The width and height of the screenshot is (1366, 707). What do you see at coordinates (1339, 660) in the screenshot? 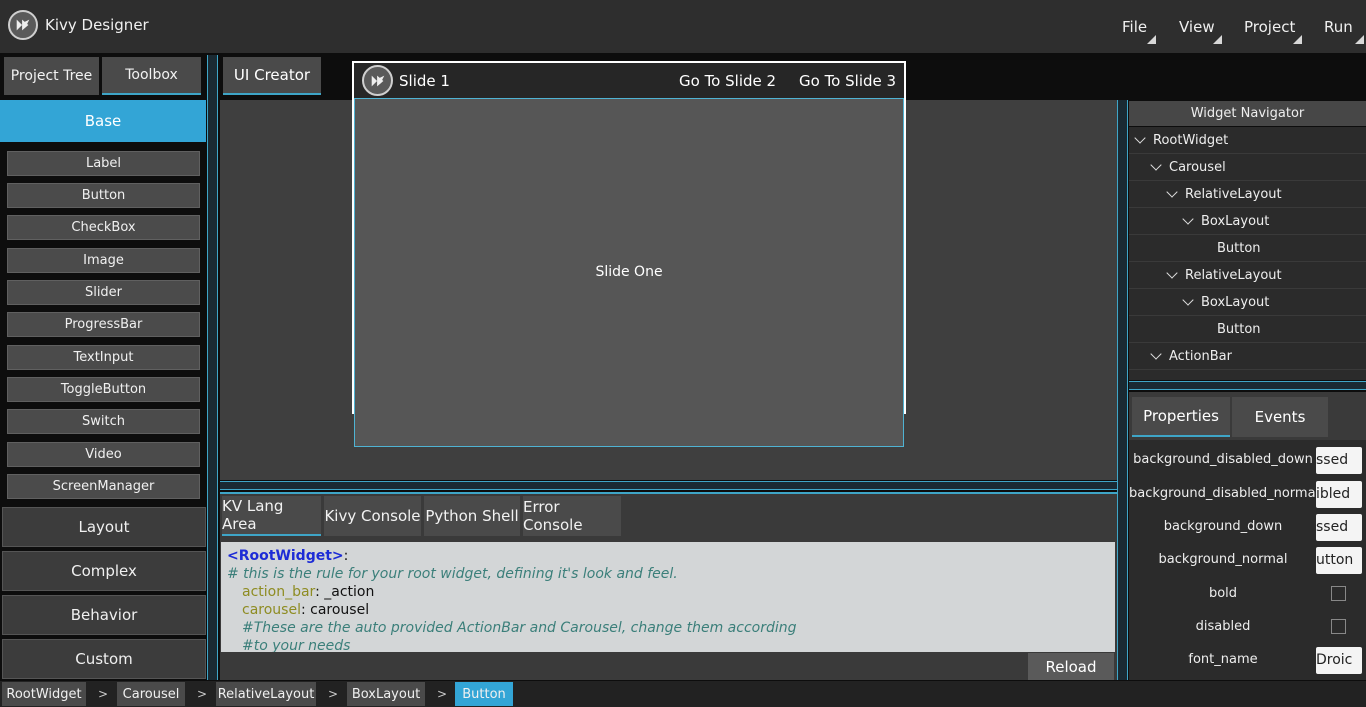
I see `property-value-input: Droic` at bounding box center [1339, 660].